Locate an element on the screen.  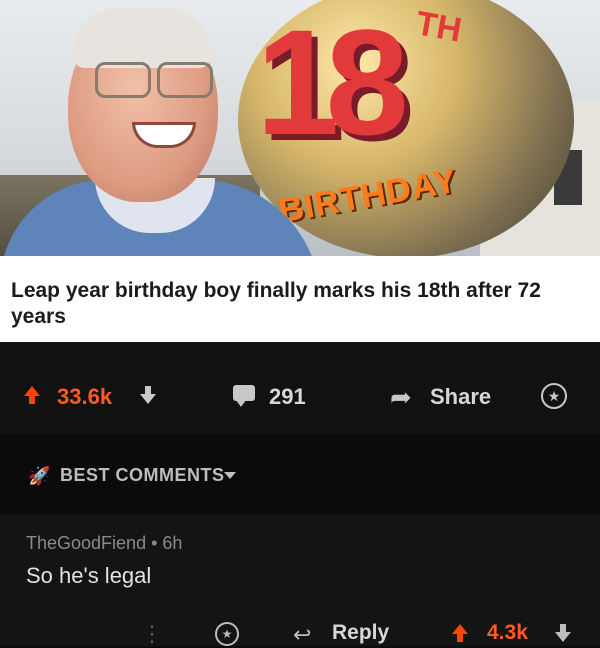
comment-meta: TheGoodFiend • 6h is located at coordinates (104, 543).